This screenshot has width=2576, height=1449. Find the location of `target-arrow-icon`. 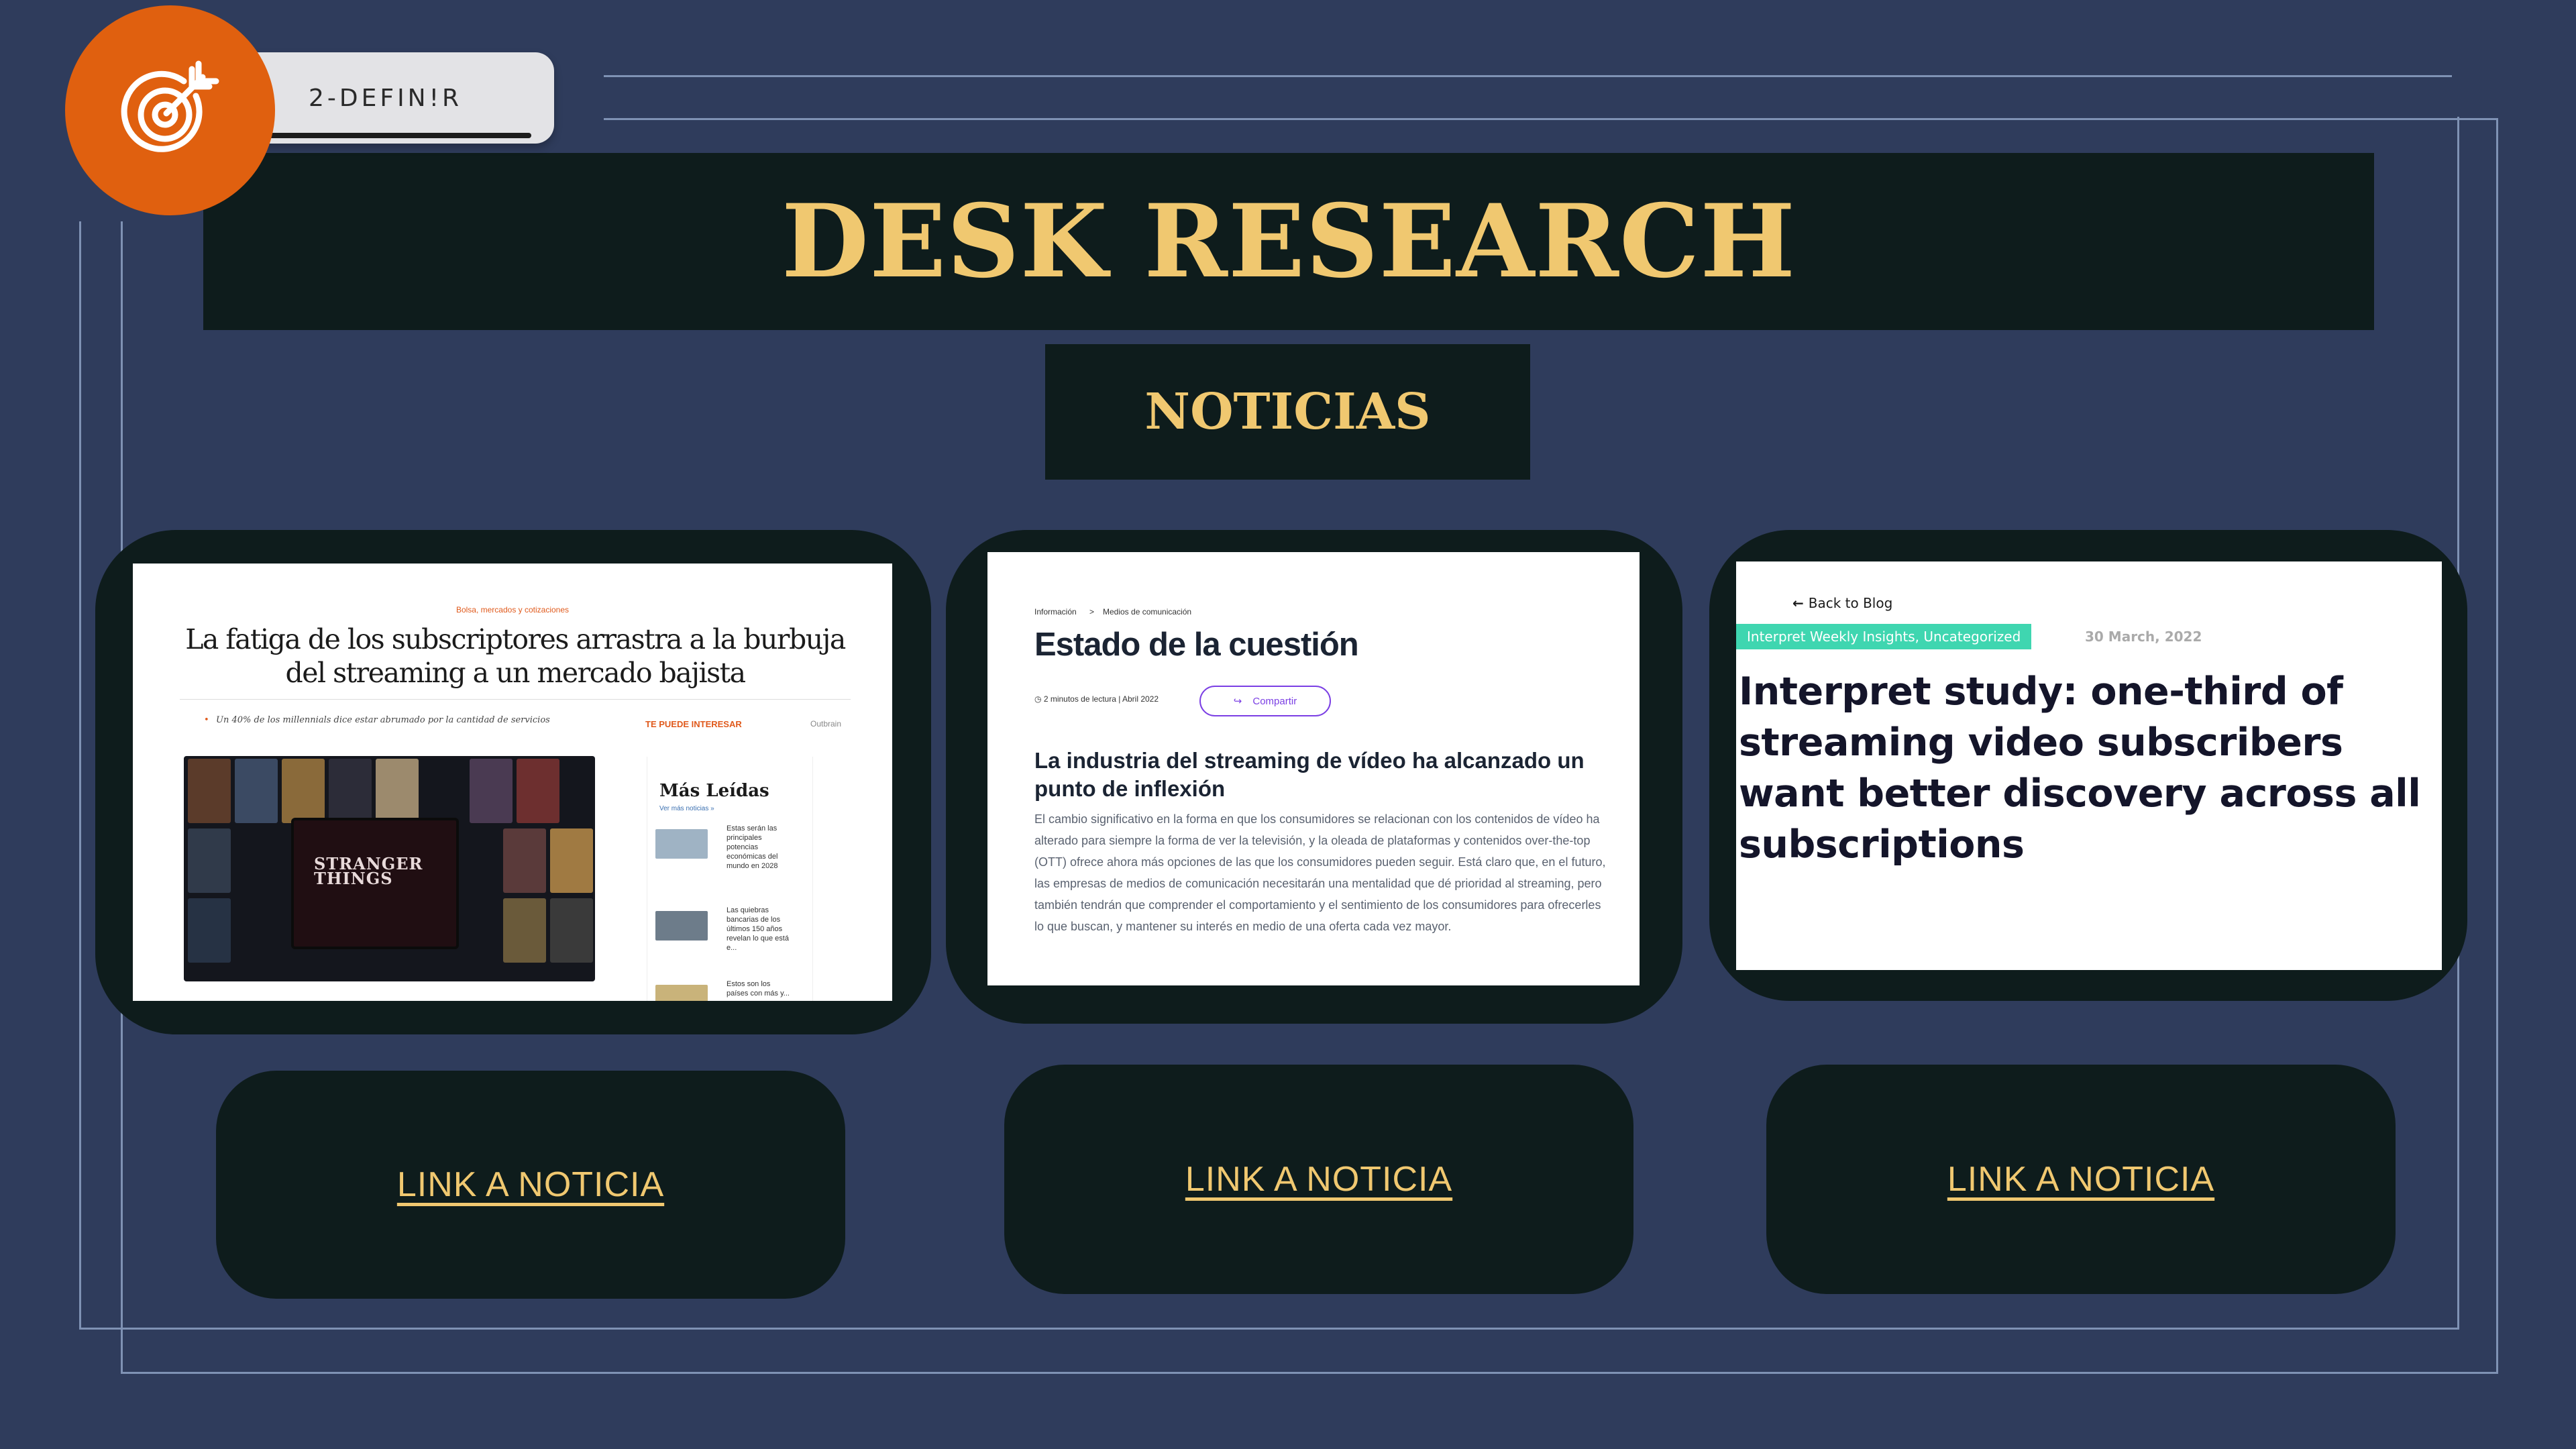

target-arrow-icon is located at coordinates (170, 106).